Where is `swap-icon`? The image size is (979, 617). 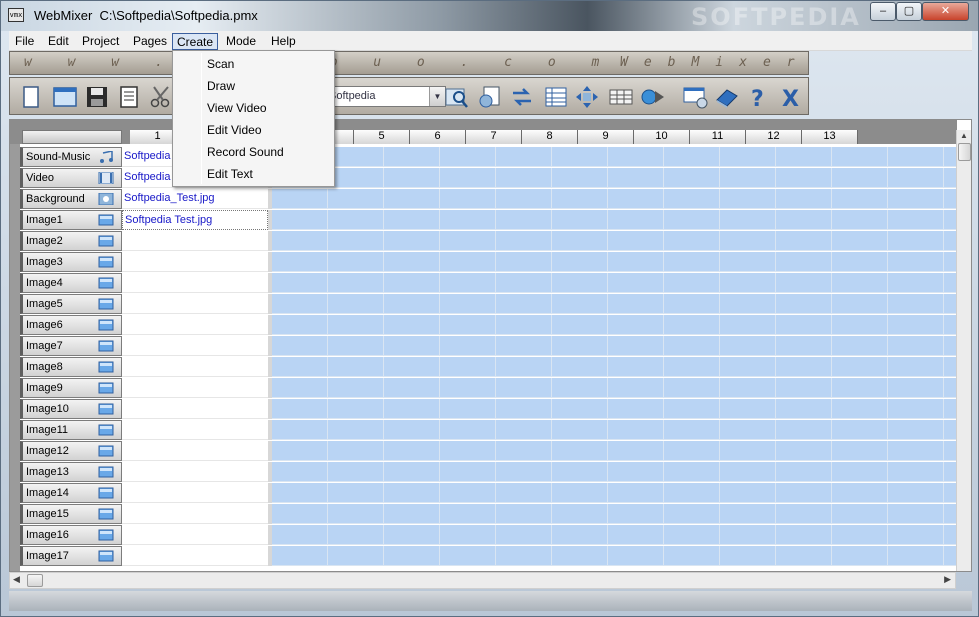
swap-icon is located at coordinates (522, 97).